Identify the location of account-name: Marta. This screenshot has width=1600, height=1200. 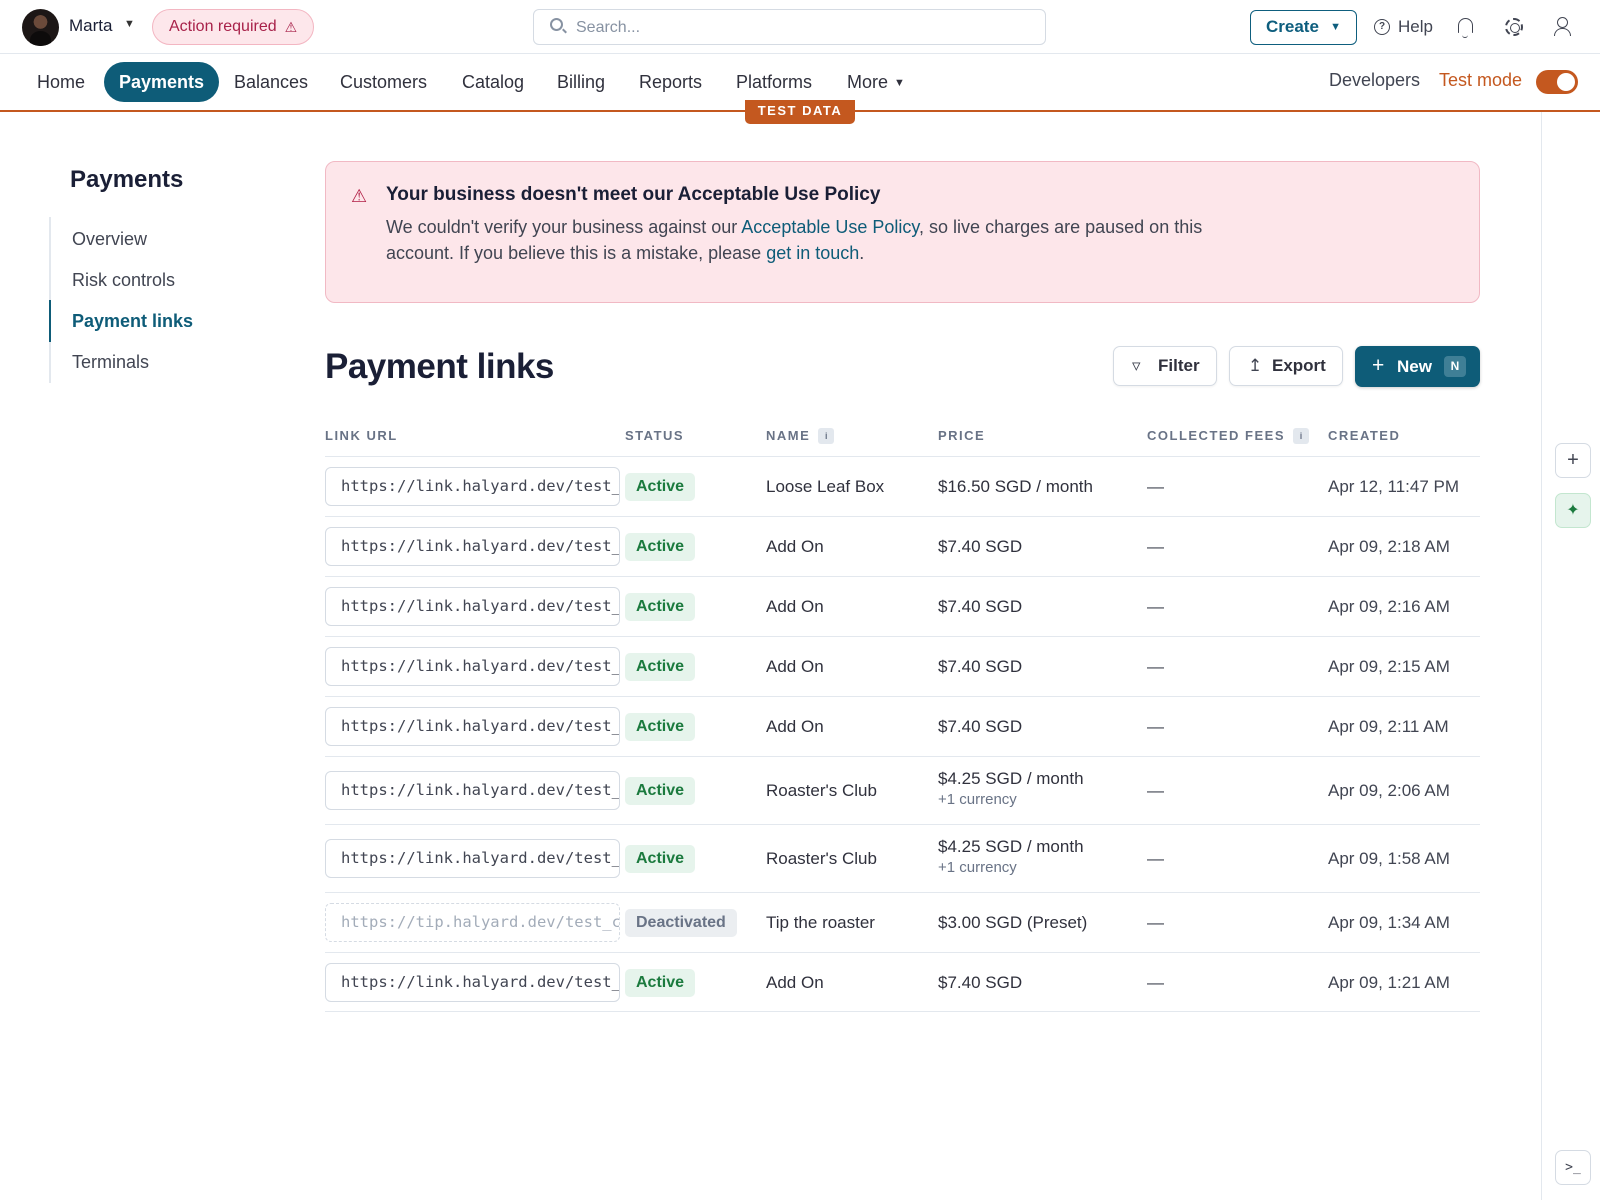
(90, 26).